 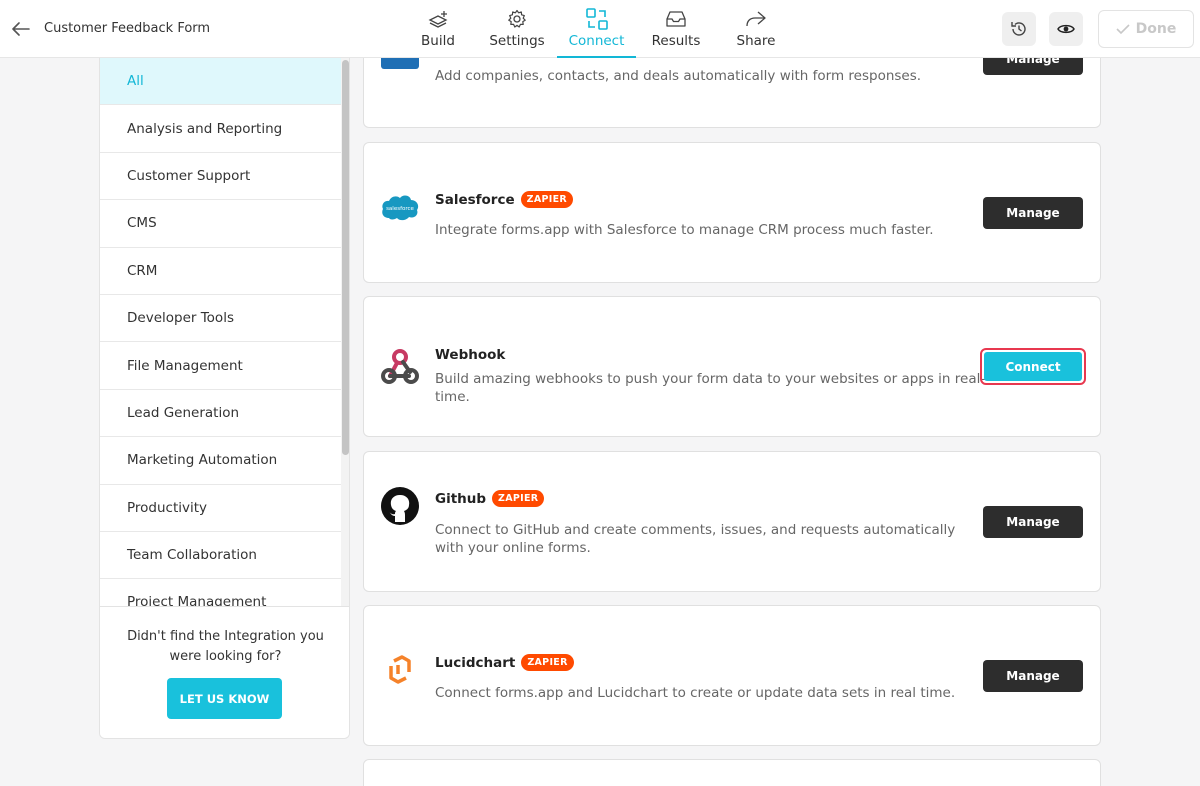 I want to click on connect-icon, so click(x=596, y=19).